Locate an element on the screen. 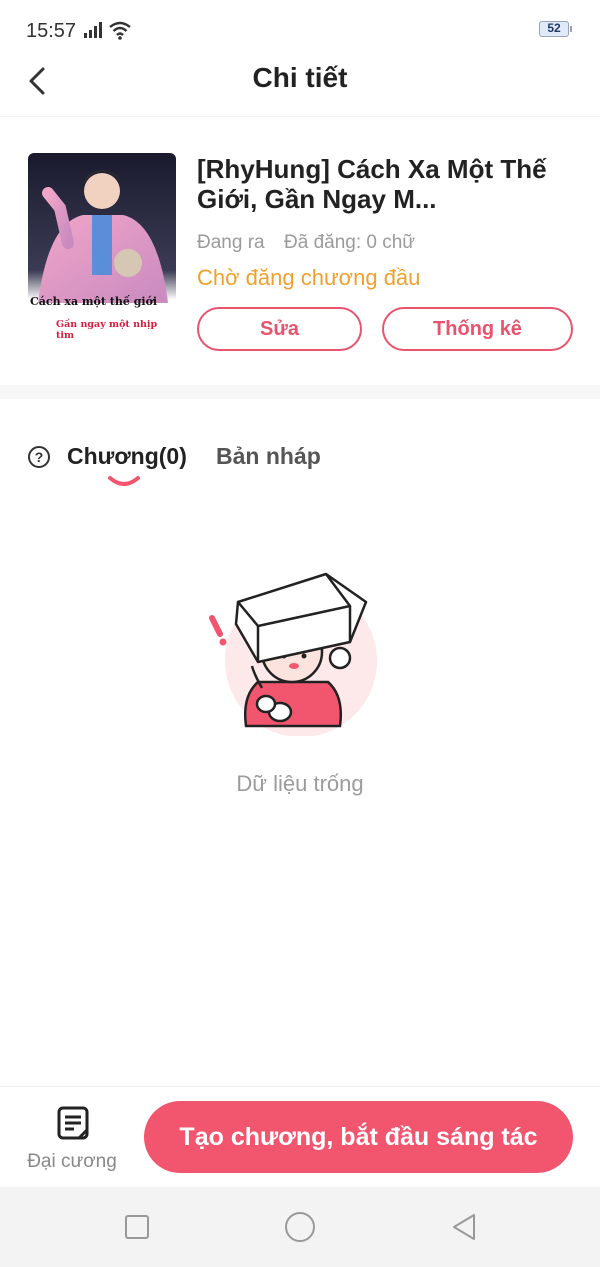  status-time: 15:57 is located at coordinates (51, 31).